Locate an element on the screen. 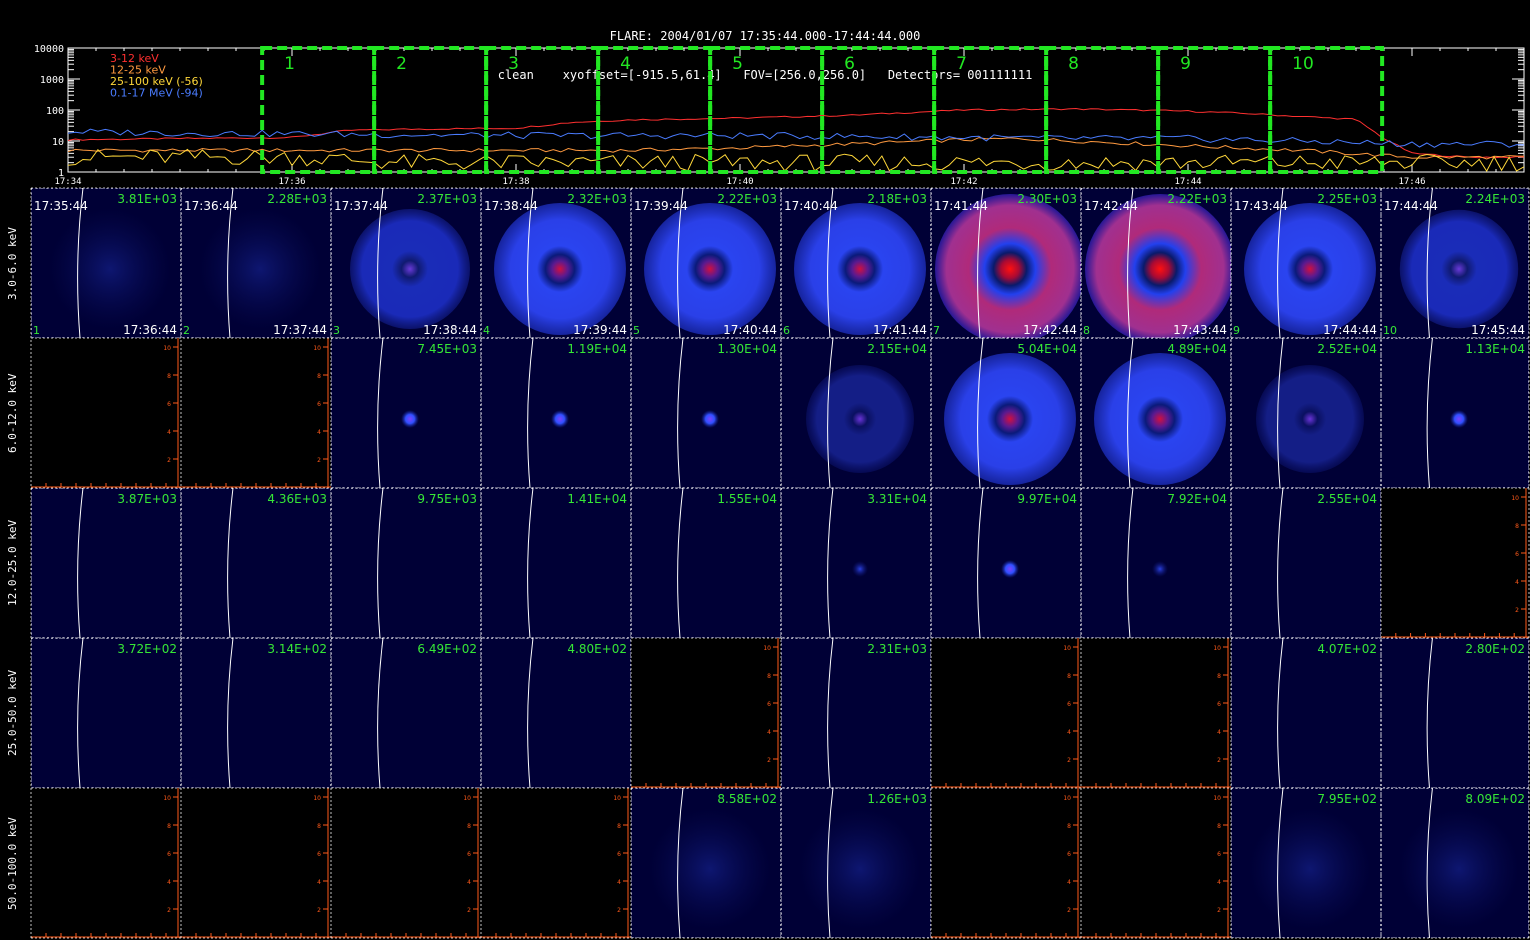 This screenshot has height=940, width=1530. empty-axis-tick-label: 8 is located at coordinates (769, 676).